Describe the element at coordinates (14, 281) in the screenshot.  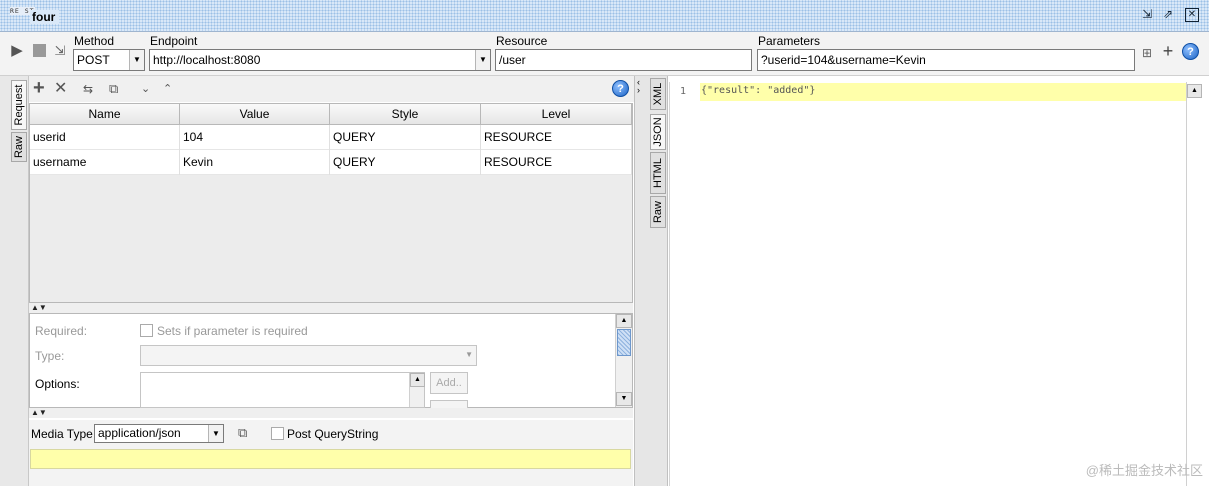
I see `request-tab-strip: Request Raw` at that location.